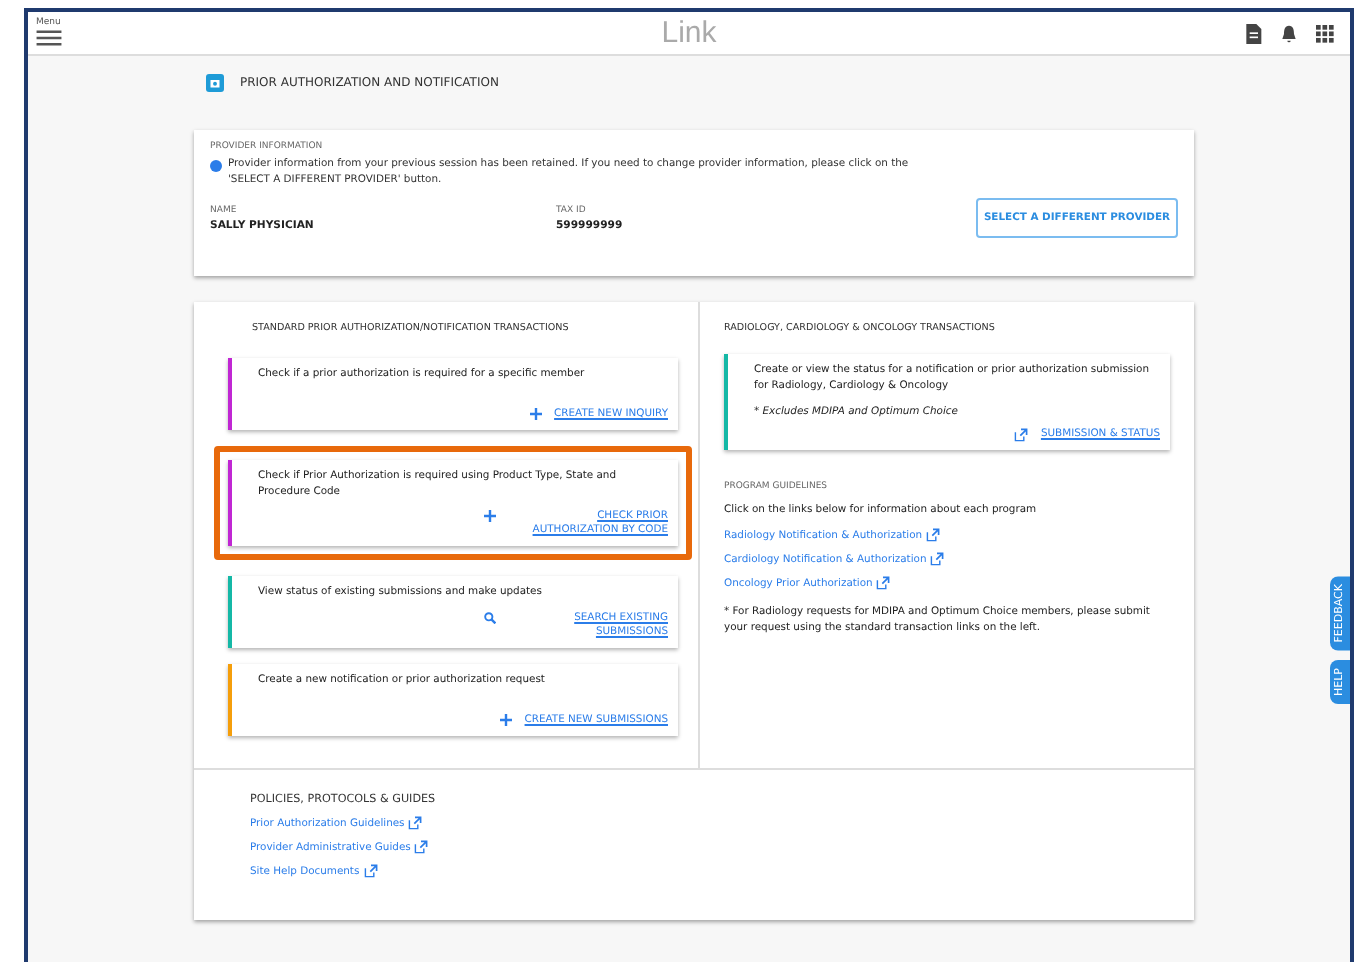  I want to click on camera-icon, so click(215, 82).